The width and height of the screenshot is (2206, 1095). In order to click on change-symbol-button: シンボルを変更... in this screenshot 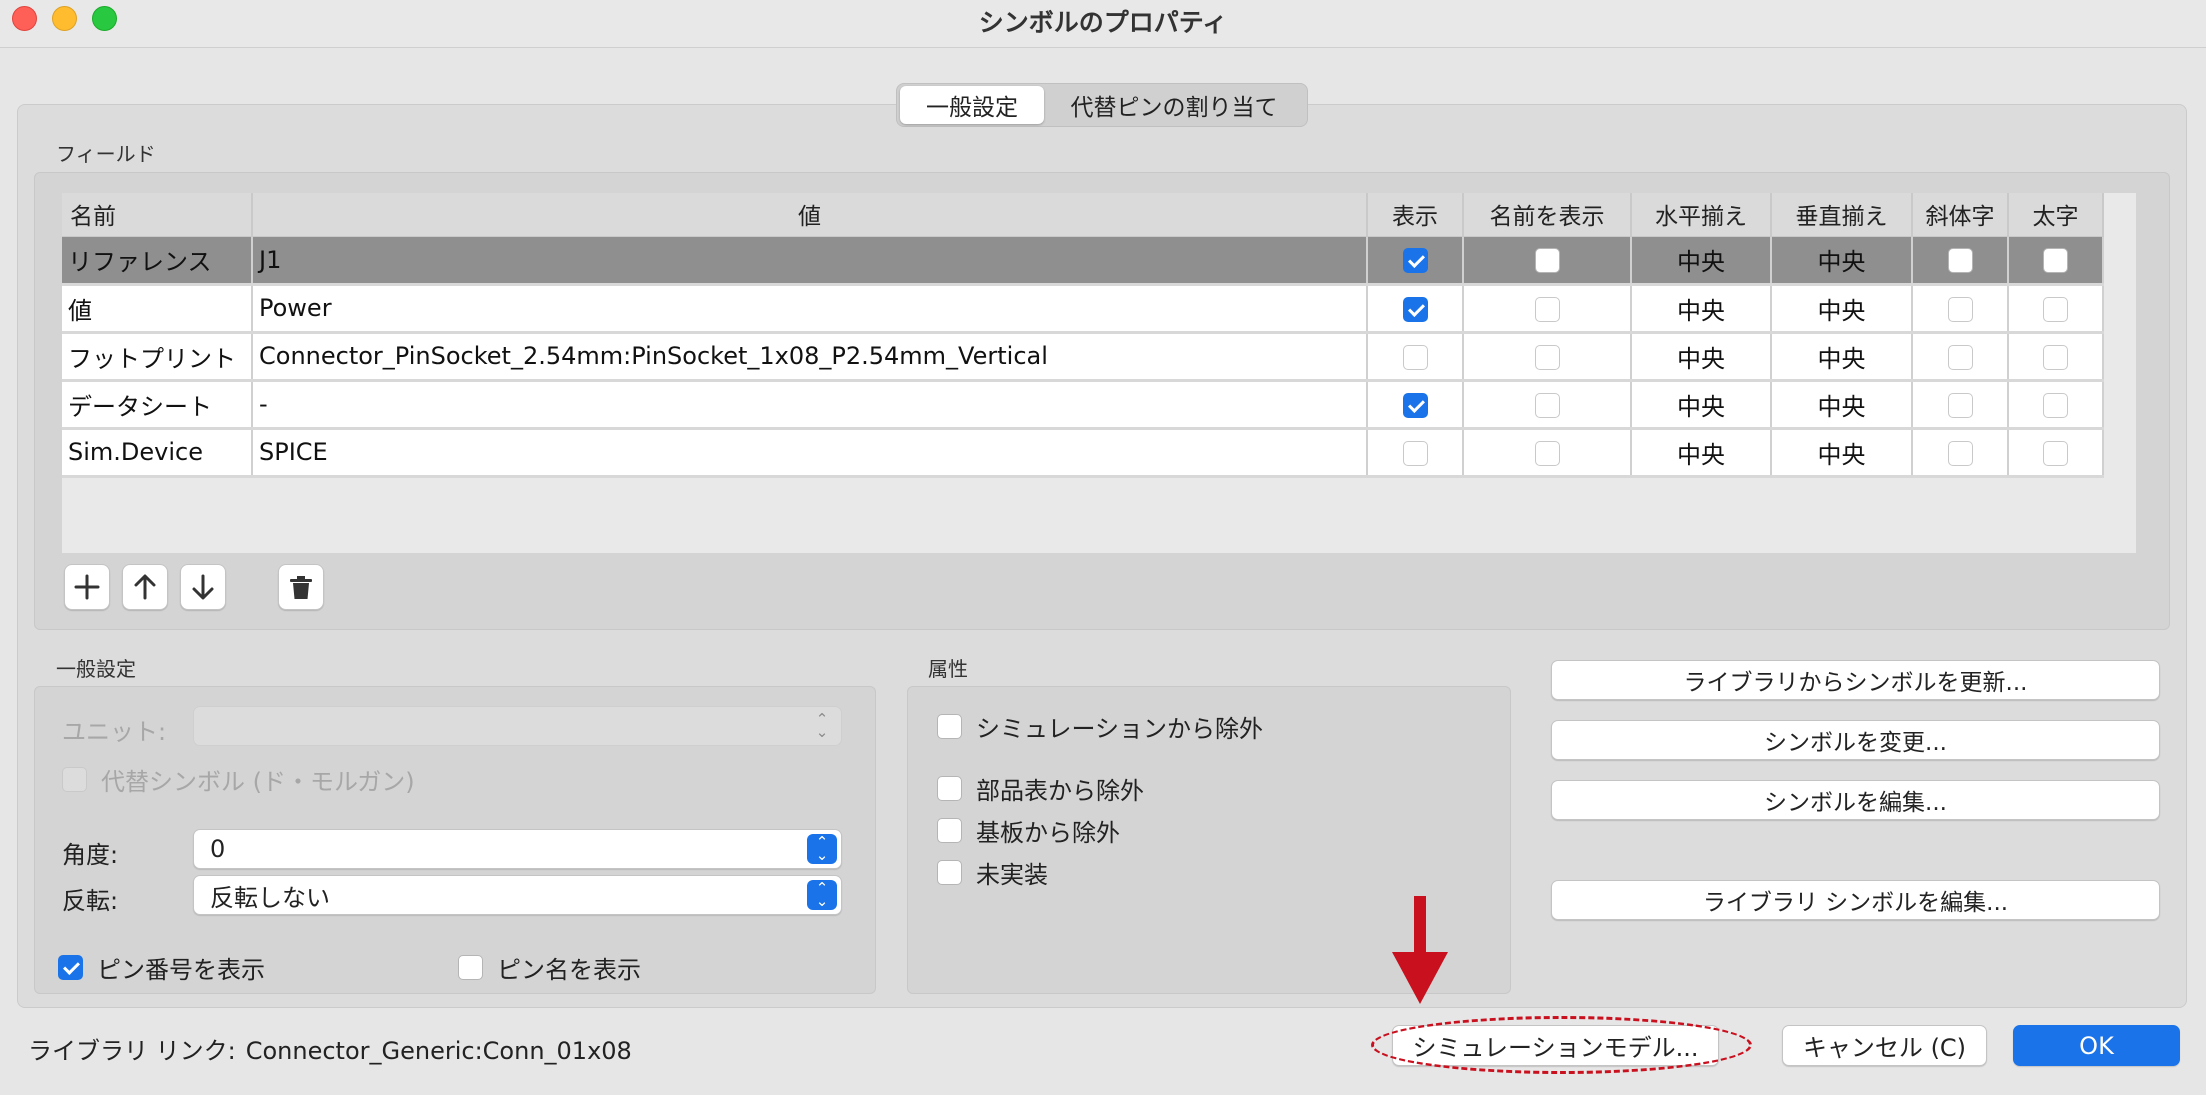, I will do `click(1855, 740)`.